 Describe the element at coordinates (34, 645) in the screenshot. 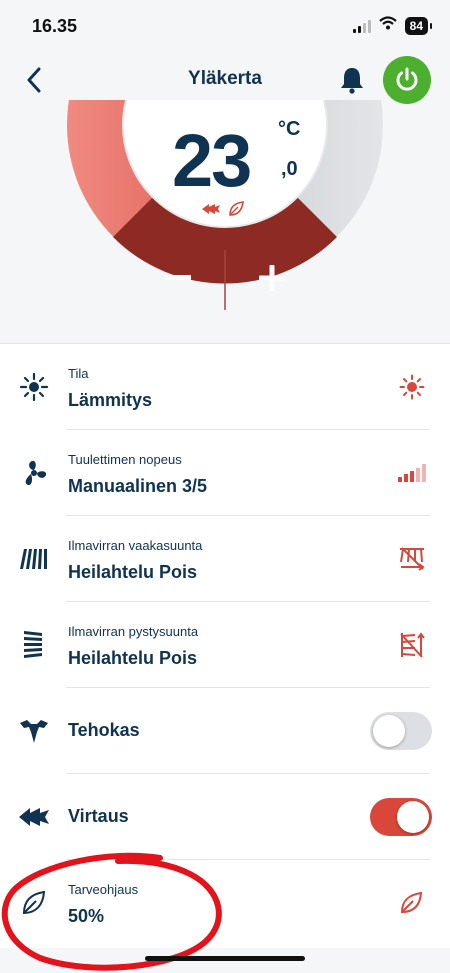

I see `vertical-louver-icon` at that location.